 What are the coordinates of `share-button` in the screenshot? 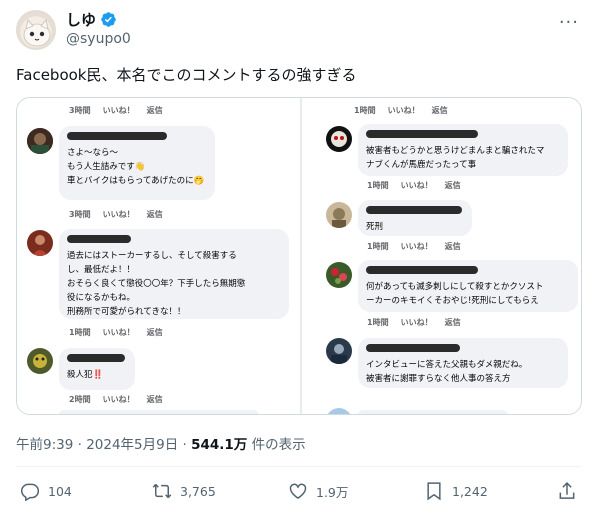 It's located at (567, 491).